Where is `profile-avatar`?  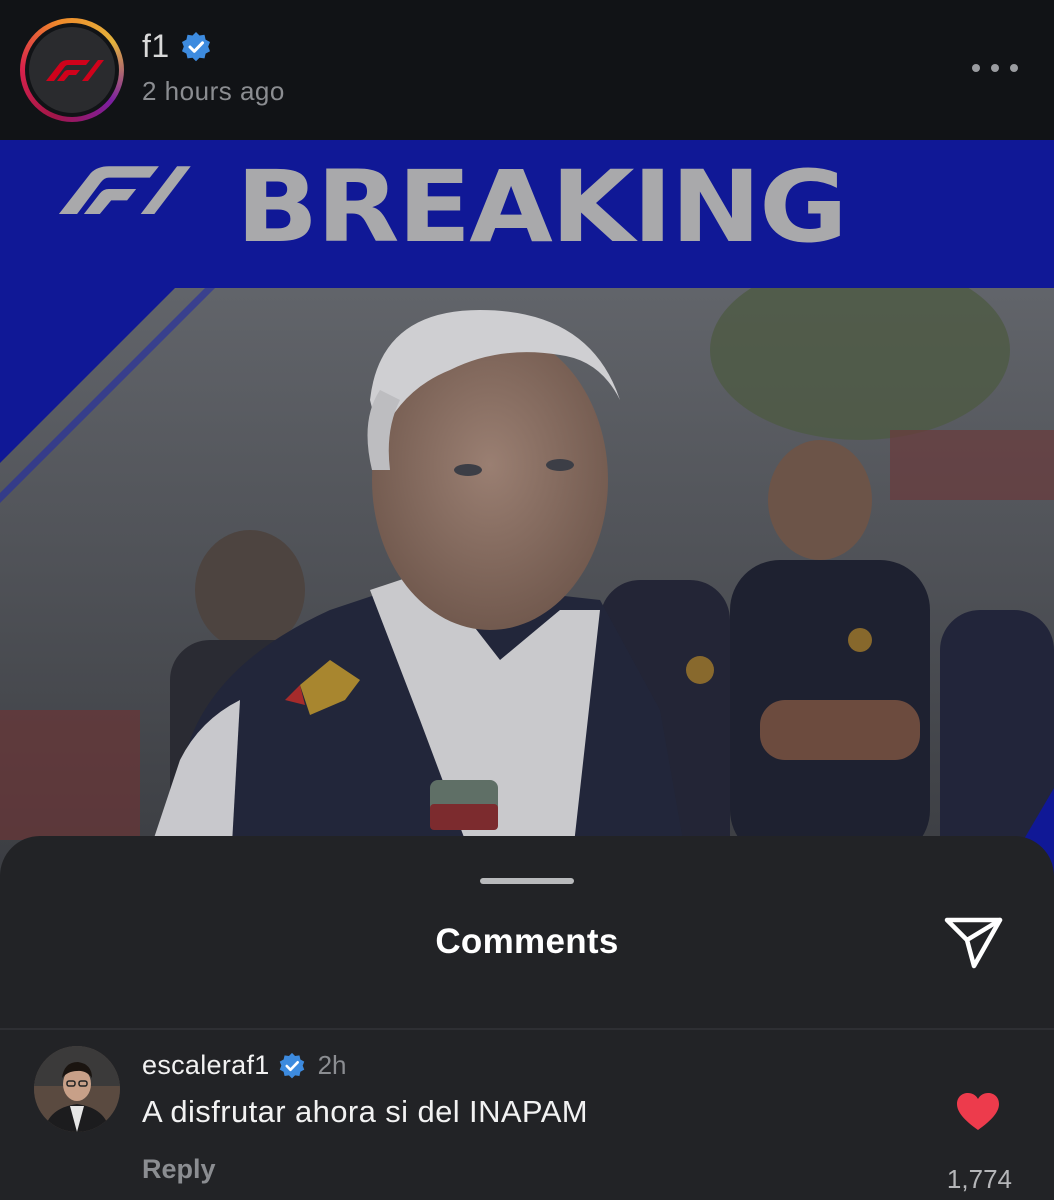
profile-avatar is located at coordinates (72, 70).